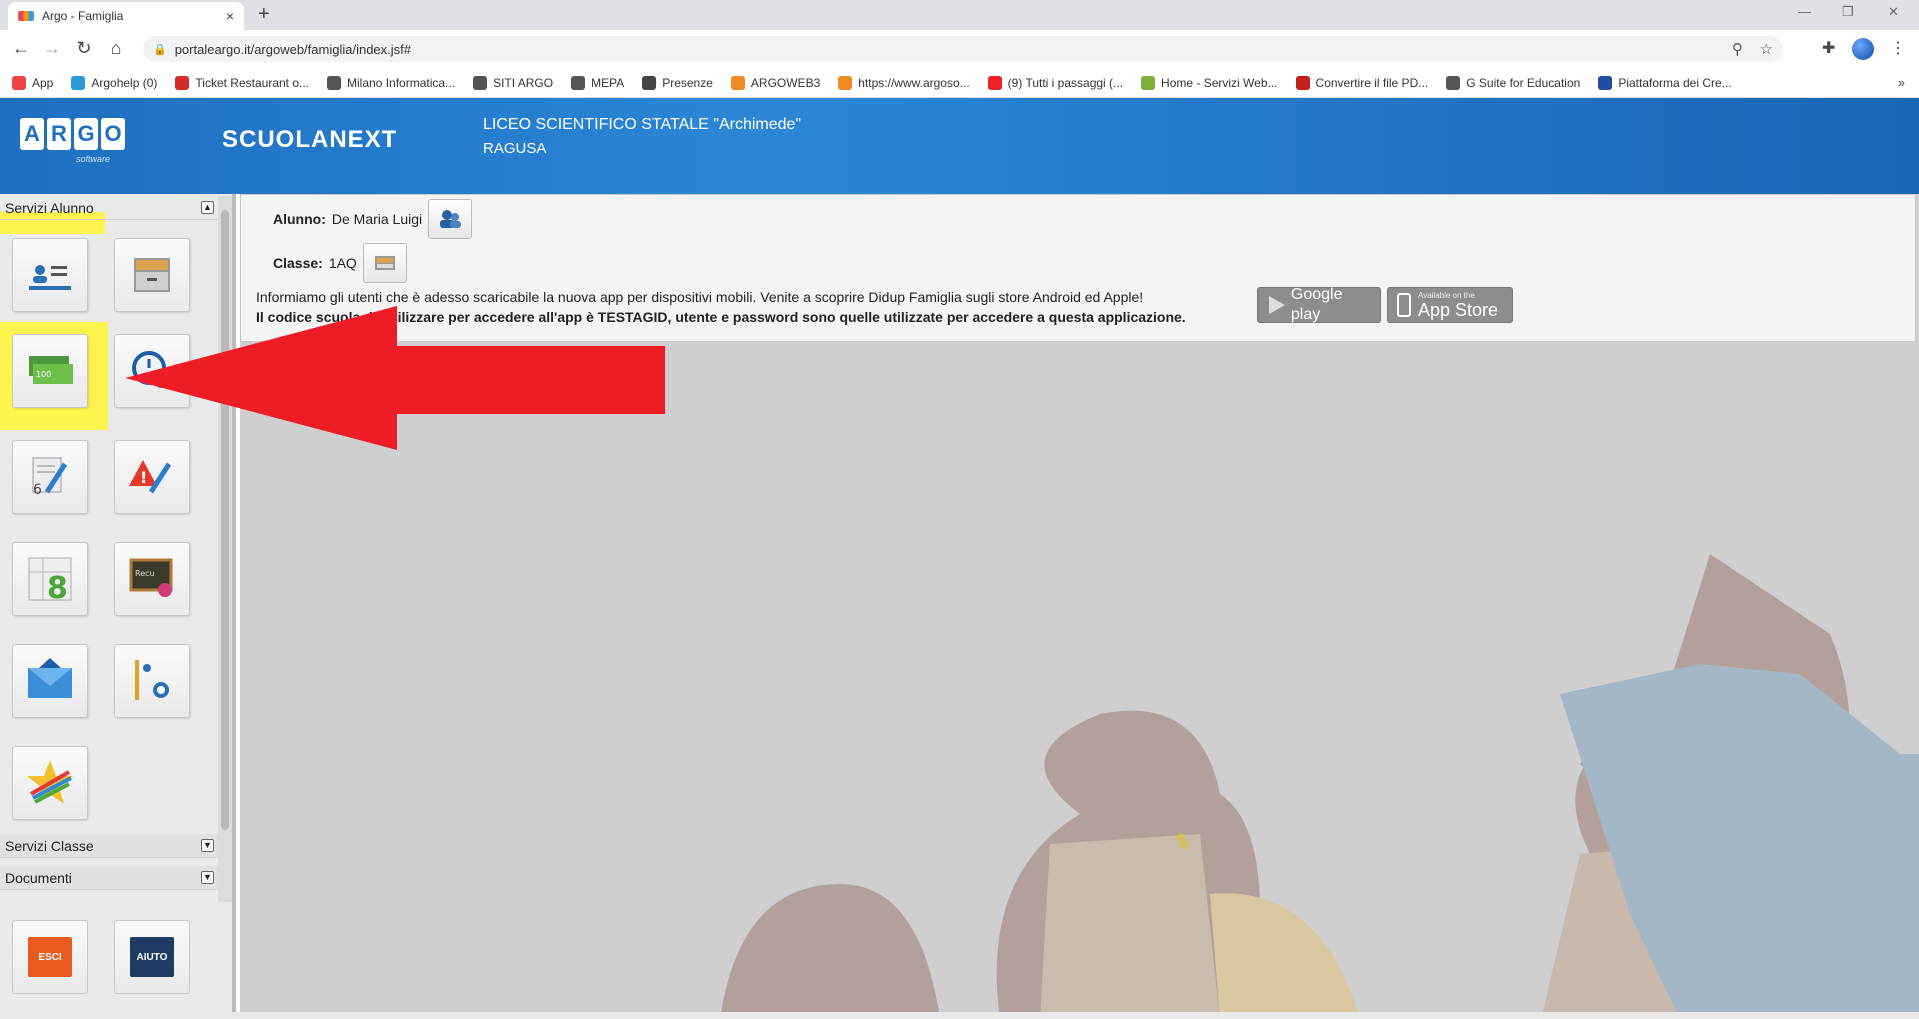 This screenshot has height=1019, width=1919. What do you see at coordinates (37, 490) in the screenshot?
I see `svg-text: 6` at bounding box center [37, 490].